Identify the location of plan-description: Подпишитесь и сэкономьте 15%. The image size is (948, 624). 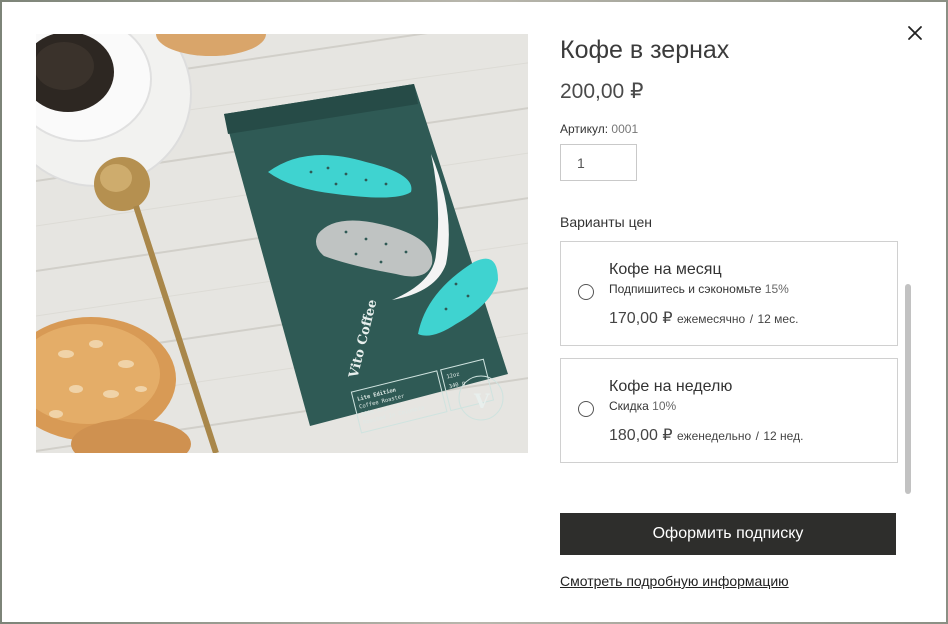
(699, 289).